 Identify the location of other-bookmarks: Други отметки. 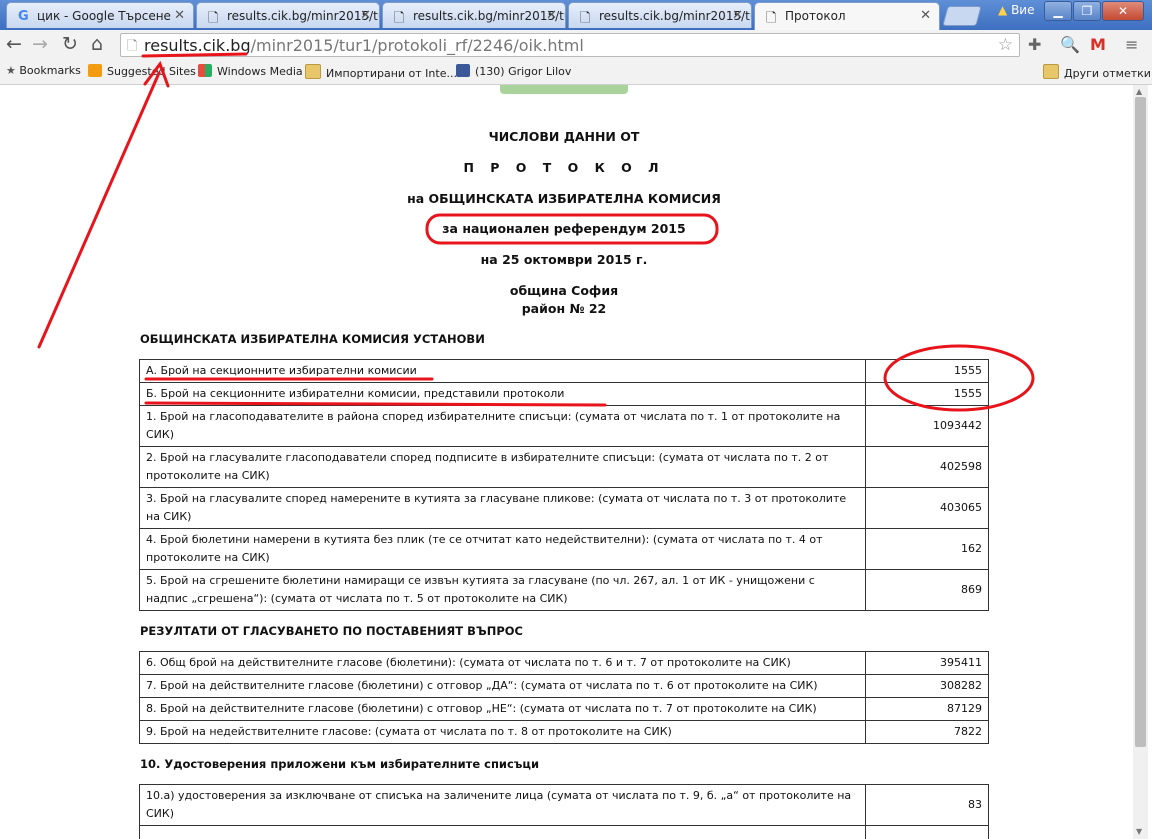
(1097, 72).